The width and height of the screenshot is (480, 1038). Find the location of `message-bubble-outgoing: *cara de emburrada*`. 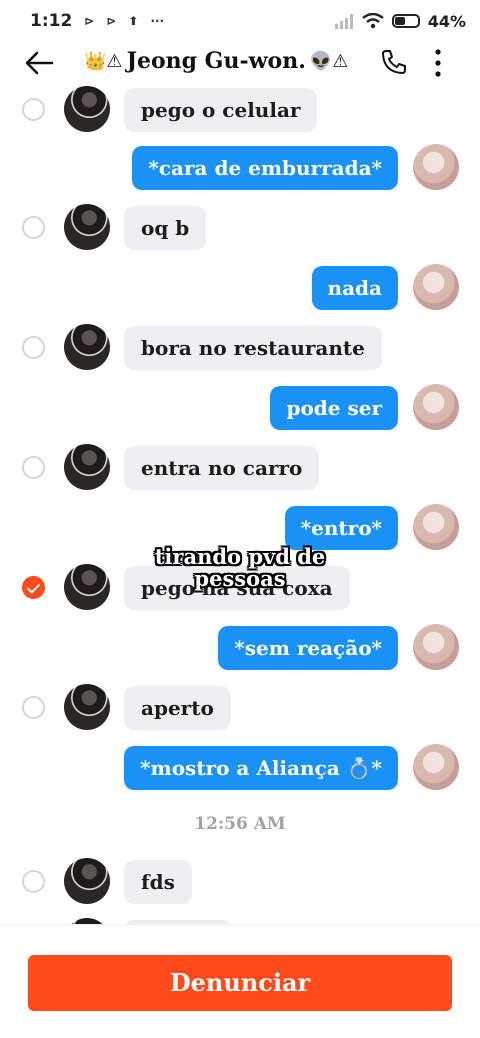

message-bubble-outgoing: *cara de emburrada* is located at coordinates (265, 168).